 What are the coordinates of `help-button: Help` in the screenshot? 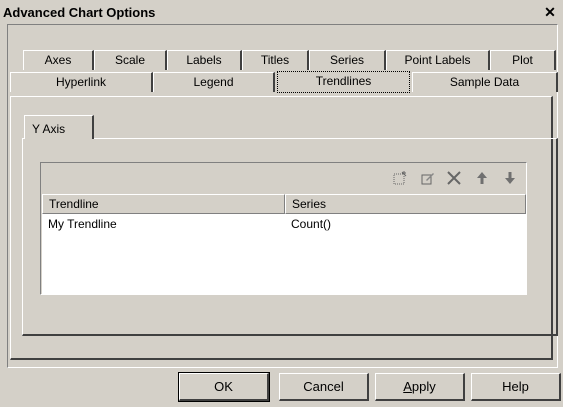 It's located at (516, 387).